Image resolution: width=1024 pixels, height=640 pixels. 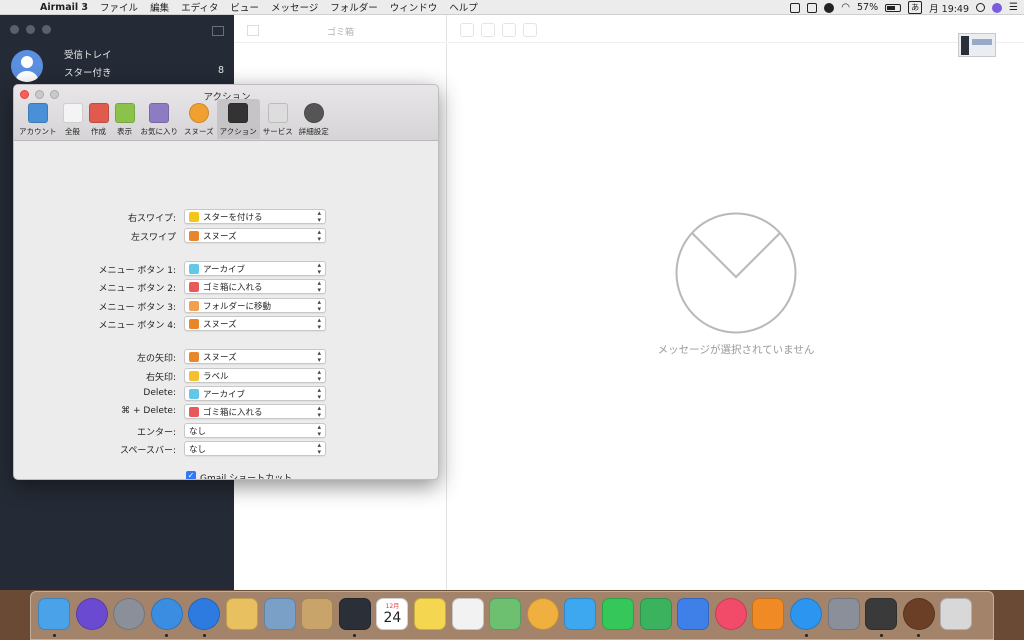 What do you see at coordinates (198, 449) in the screenshot?
I see `action-value: なし` at bounding box center [198, 449].